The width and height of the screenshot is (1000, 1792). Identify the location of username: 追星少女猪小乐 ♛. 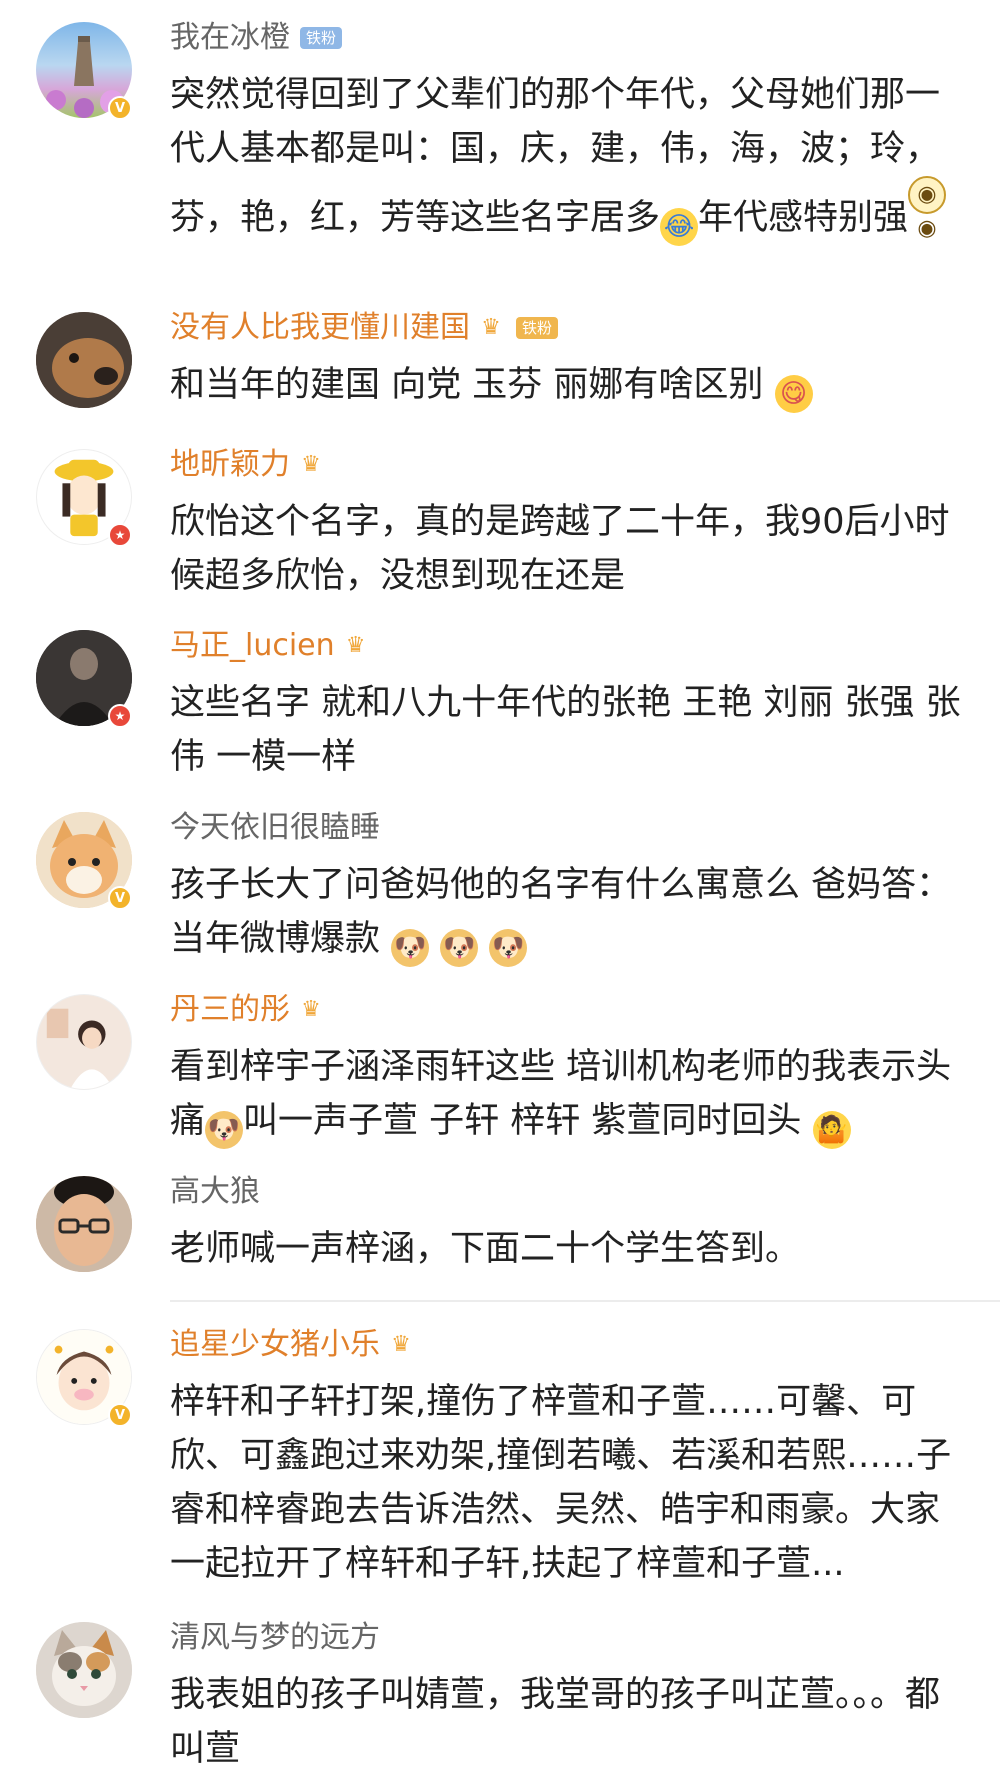
(293, 1345).